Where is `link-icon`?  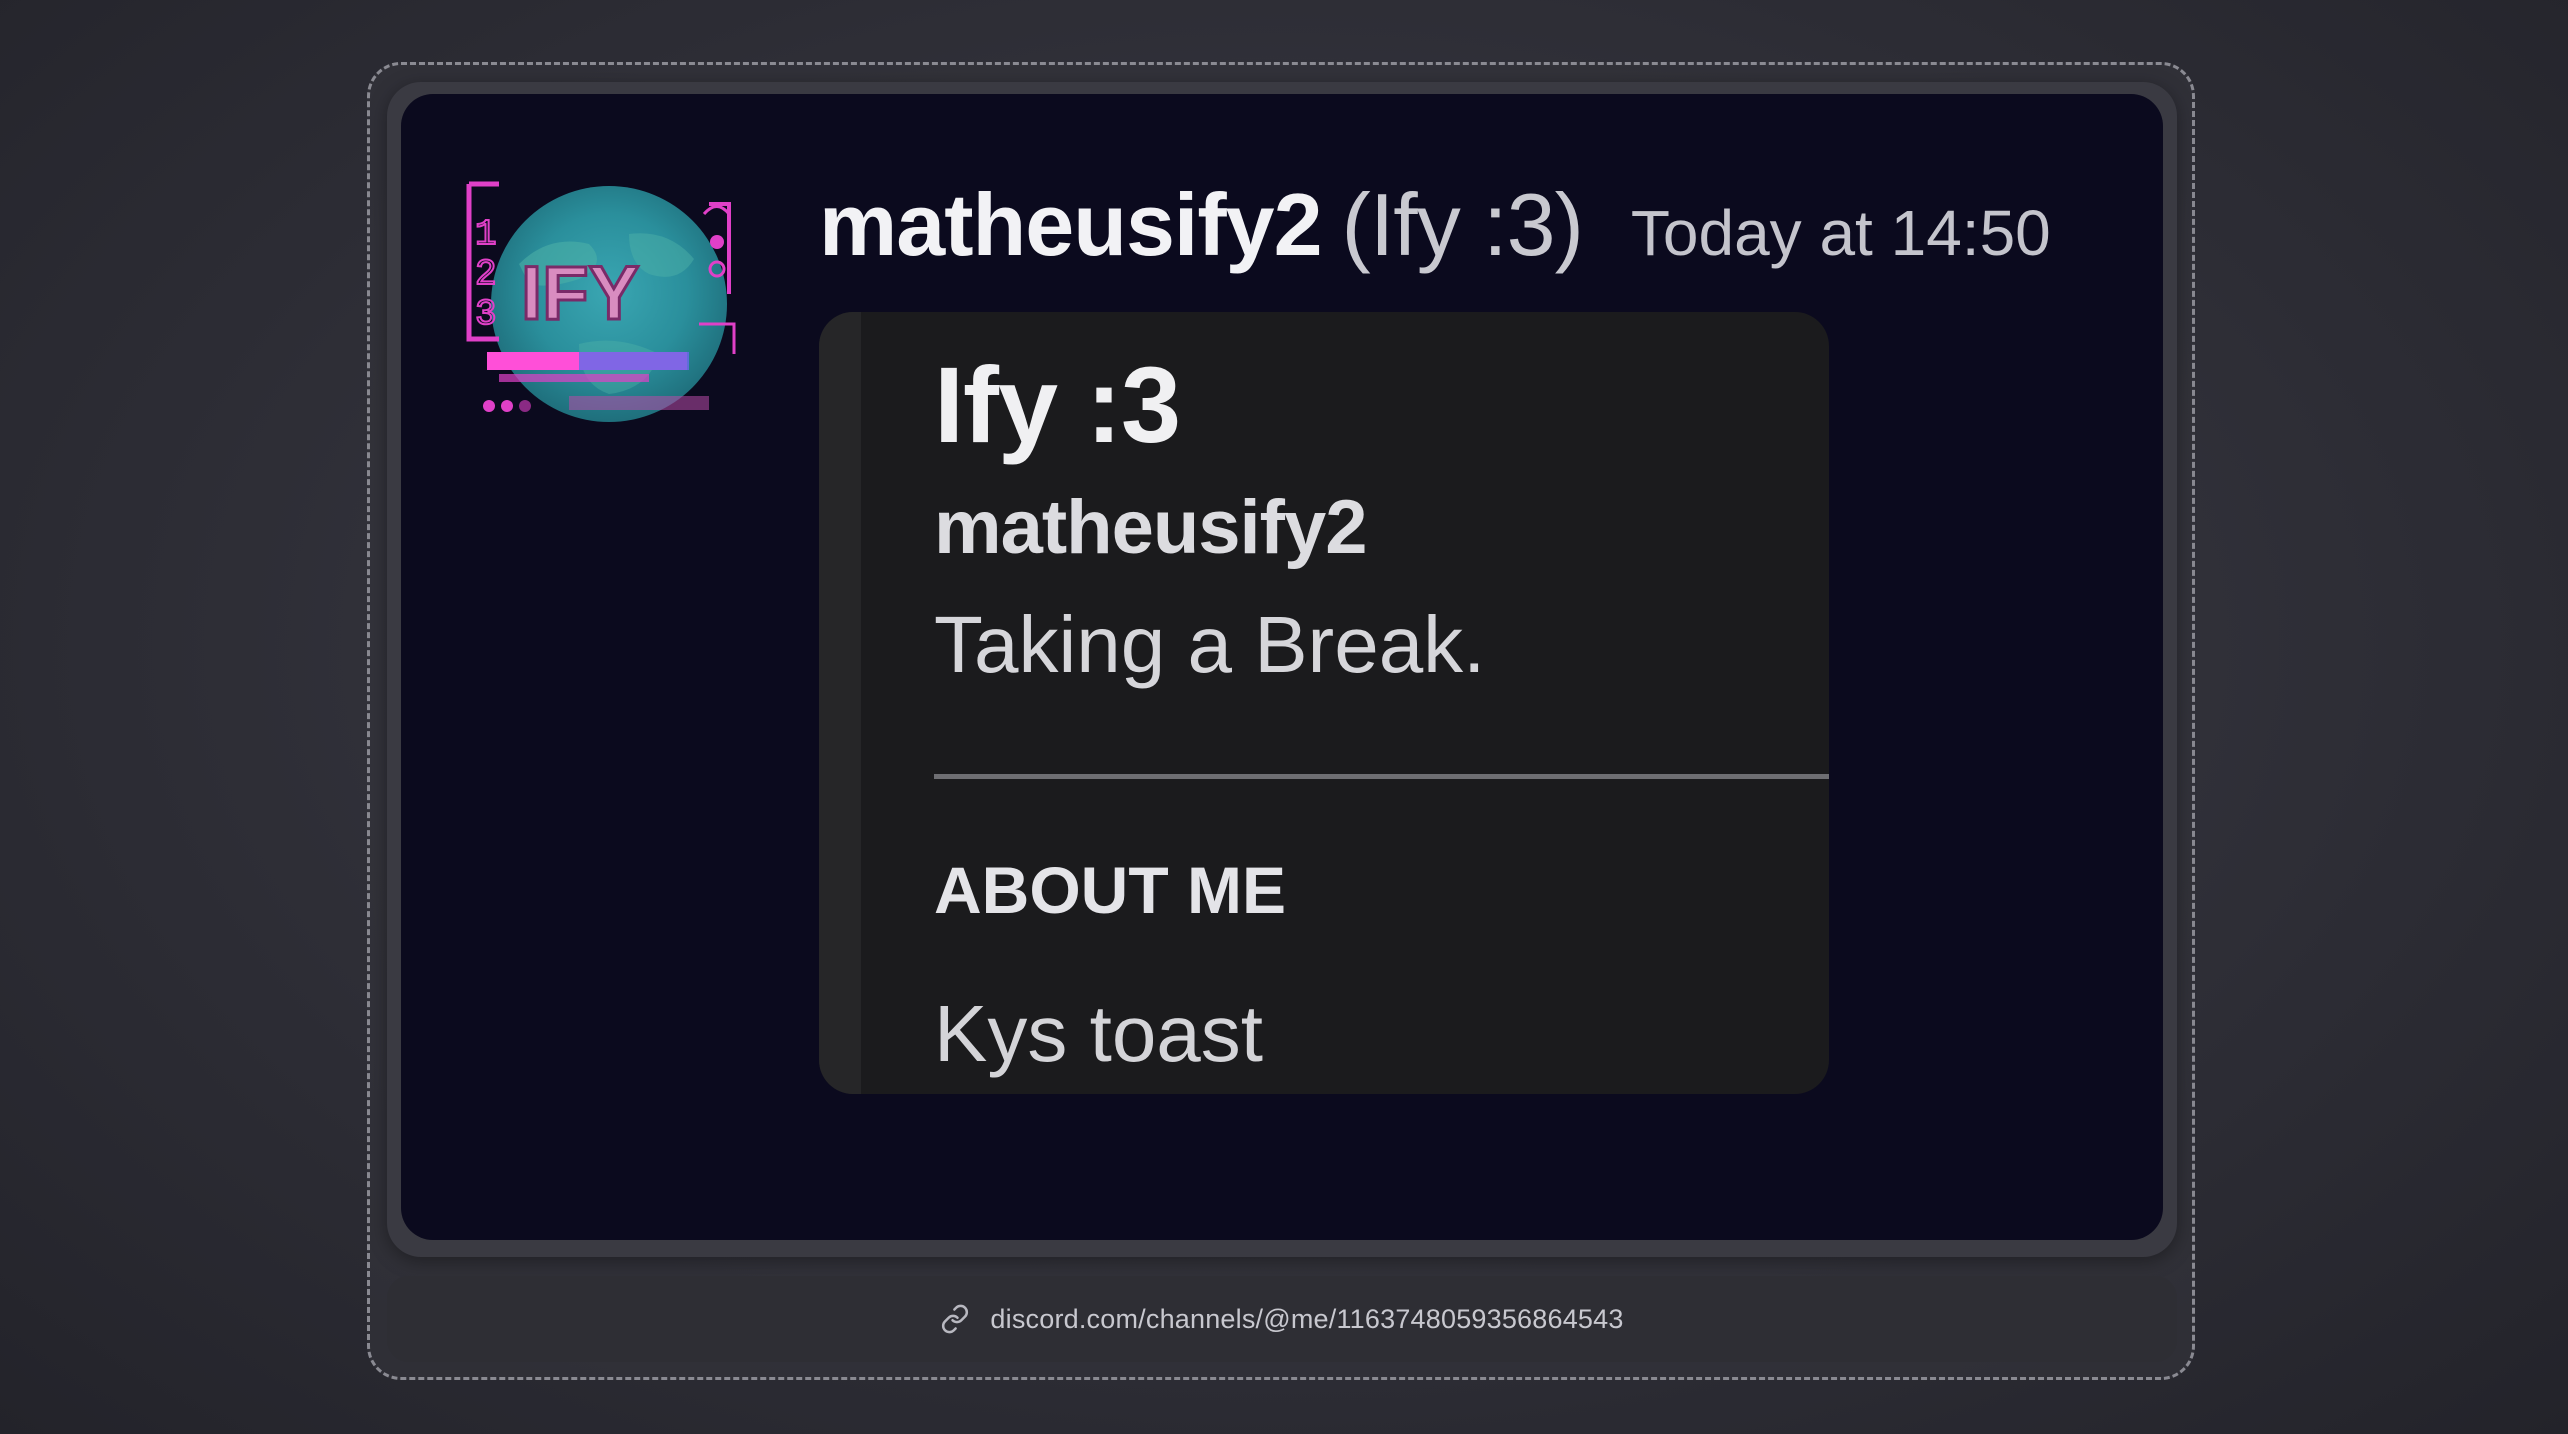 link-icon is located at coordinates (955, 1319).